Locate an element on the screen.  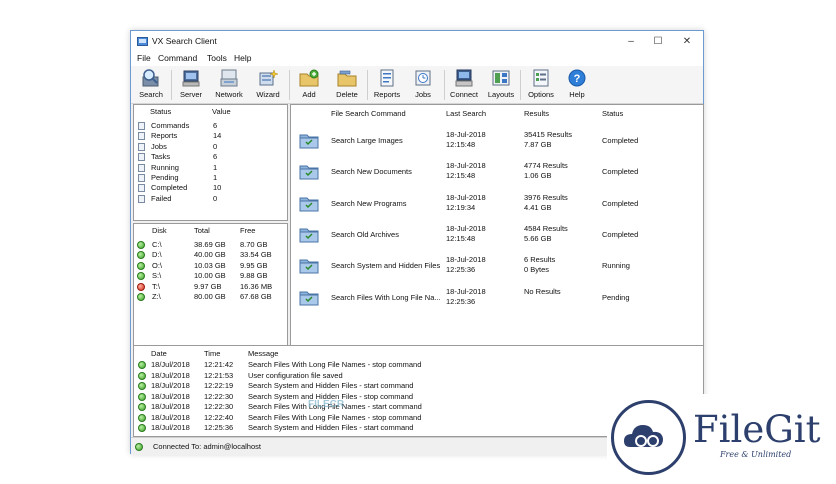
menu-command: Command is located at coordinates (177, 58).